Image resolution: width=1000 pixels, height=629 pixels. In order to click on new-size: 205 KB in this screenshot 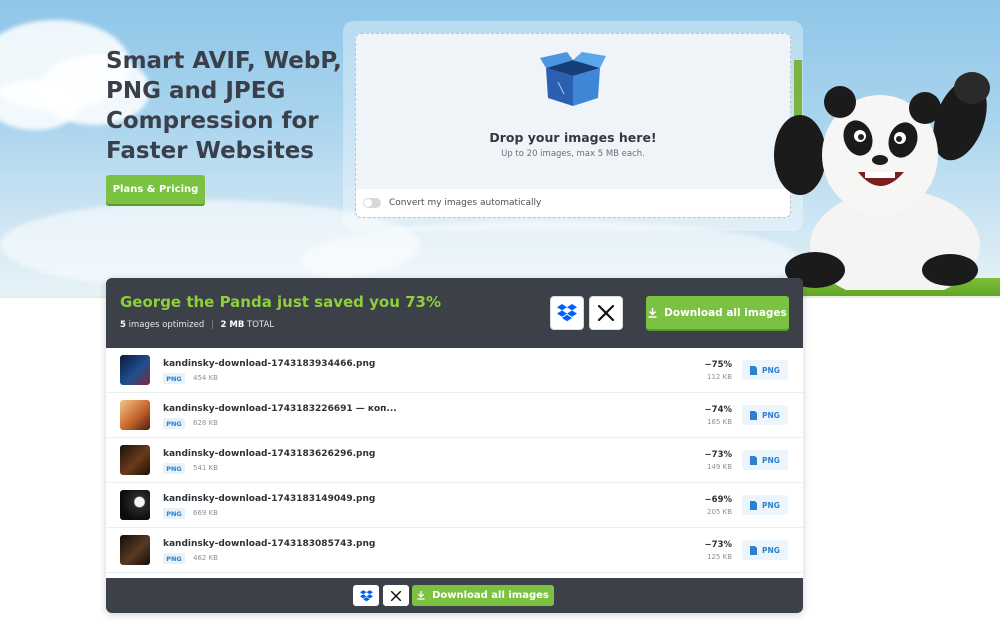, I will do `click(719, 512)`.